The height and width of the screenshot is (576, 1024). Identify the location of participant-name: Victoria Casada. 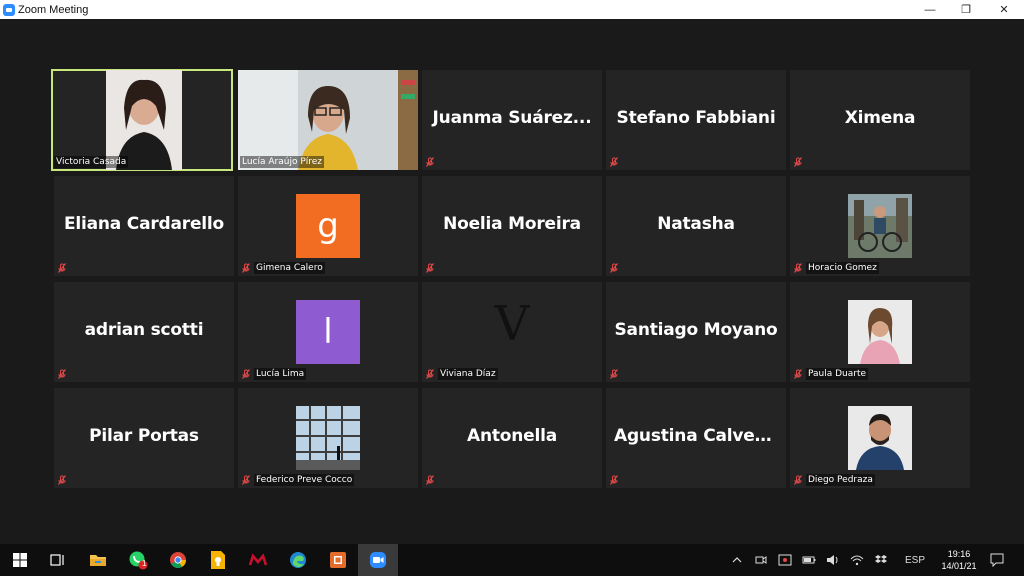
(91, 162).